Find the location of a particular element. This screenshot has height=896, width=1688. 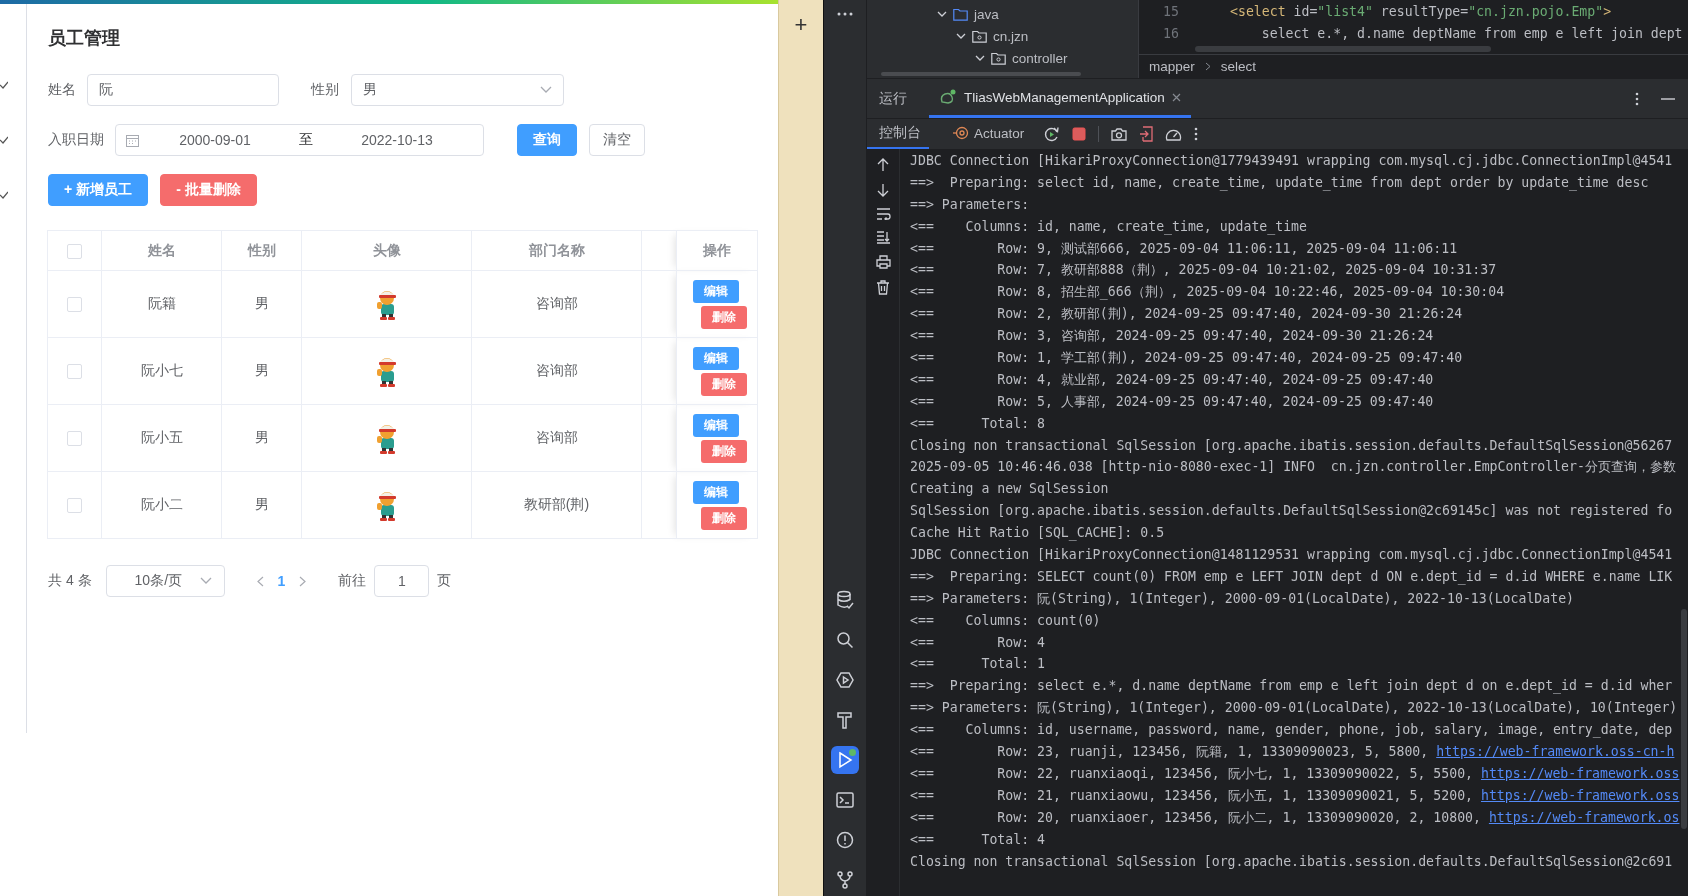

page-suffix: 页 is located at coordinates (444, 581).